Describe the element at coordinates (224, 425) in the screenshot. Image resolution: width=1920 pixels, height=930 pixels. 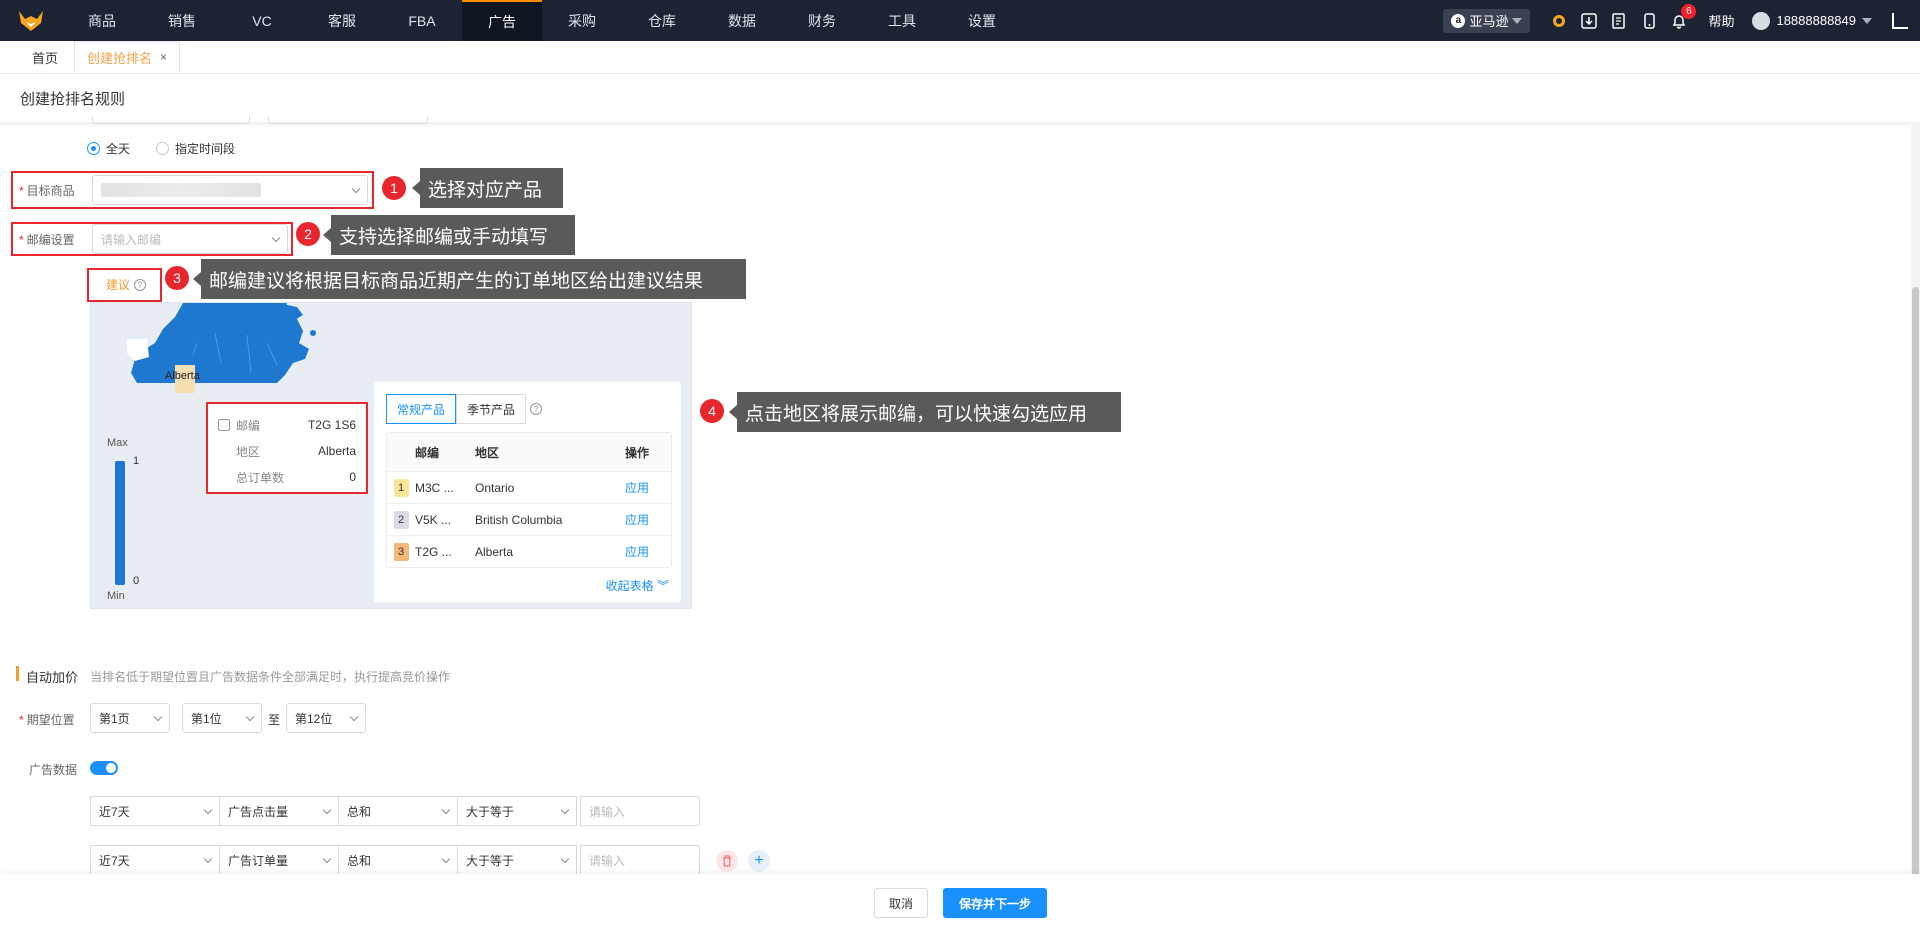
I see `zip-checkbox` at that location.